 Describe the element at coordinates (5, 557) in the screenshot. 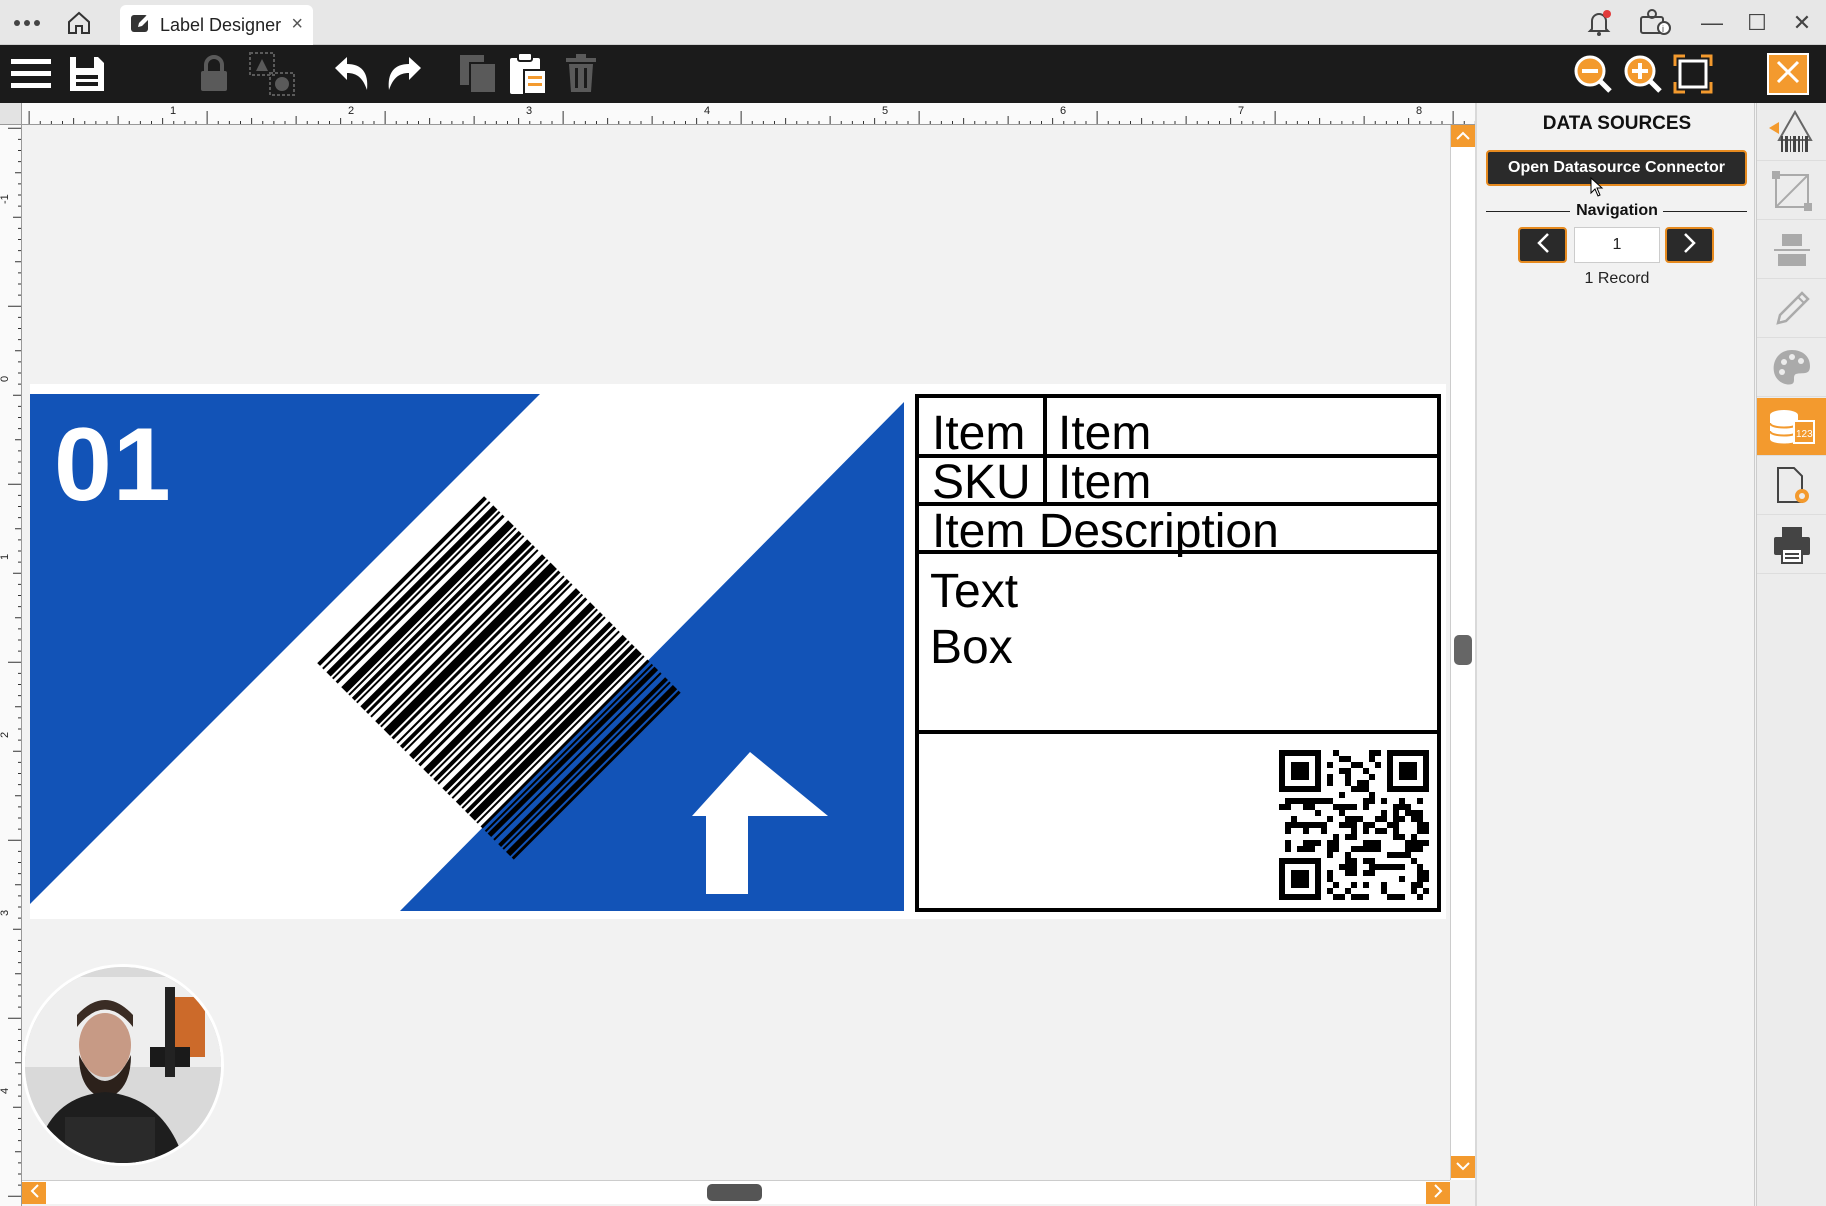

I see `ruler-left-label: 1` at that location.